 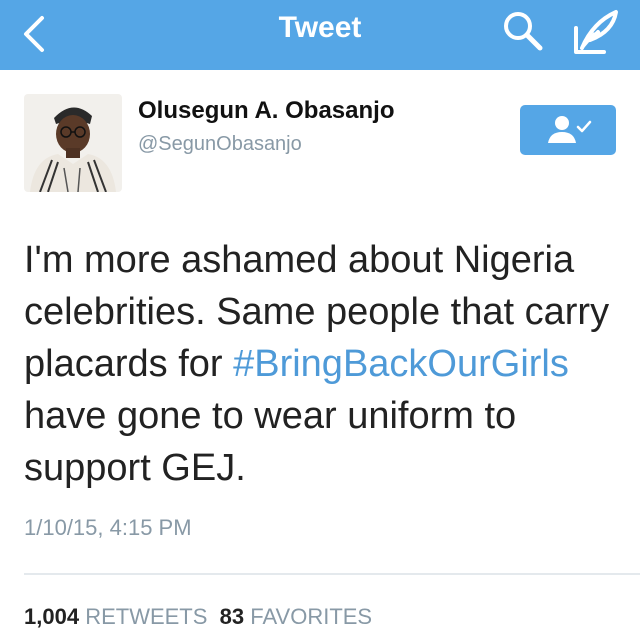 What do you see at coordinates (332, 574) in the screenshot?
I see `divider` at bounding box center [332, 574].